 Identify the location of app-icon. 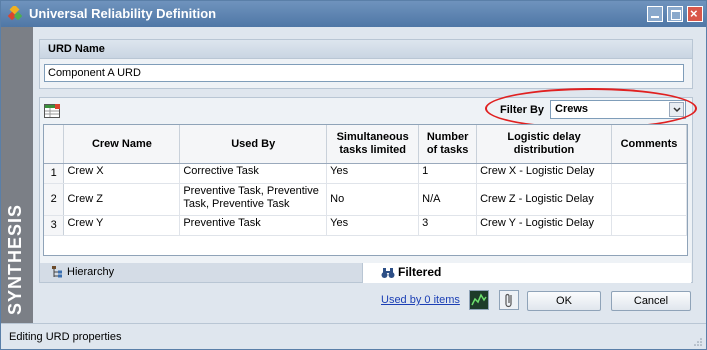
(14, 13).